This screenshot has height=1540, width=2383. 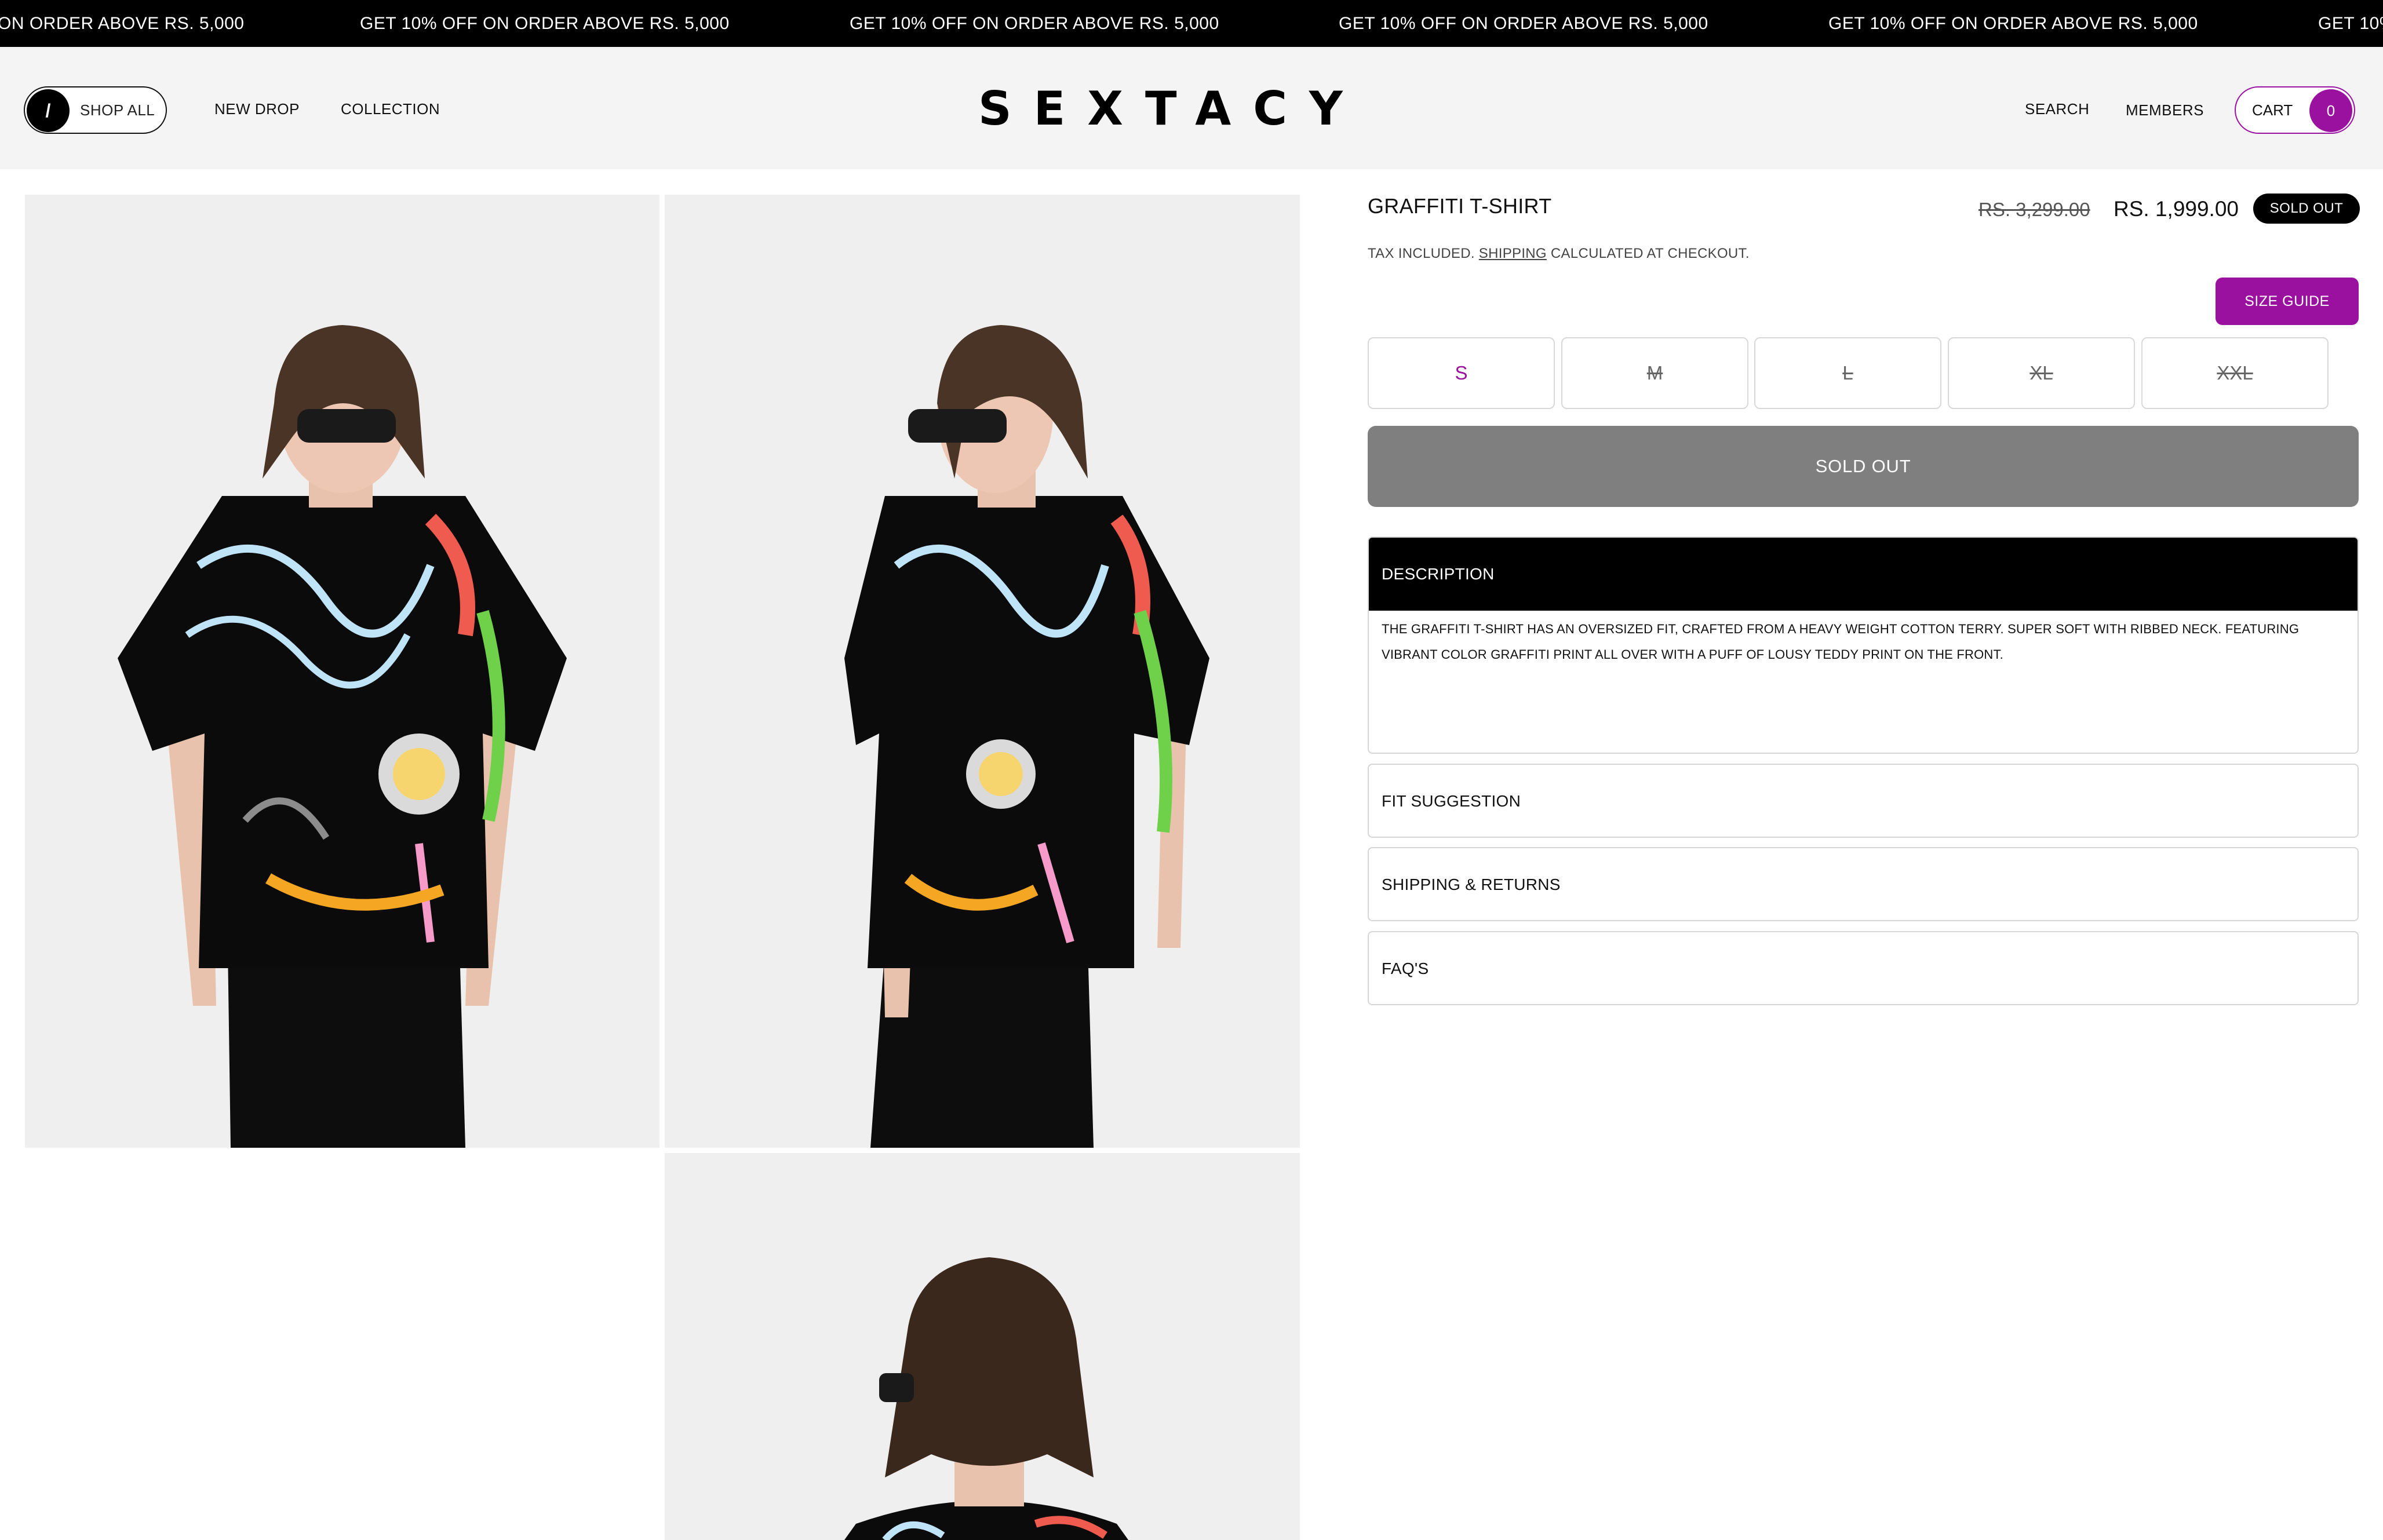 I want to click on tax-prefix: TAX INCLUDED., so click(x=1421, y=253).